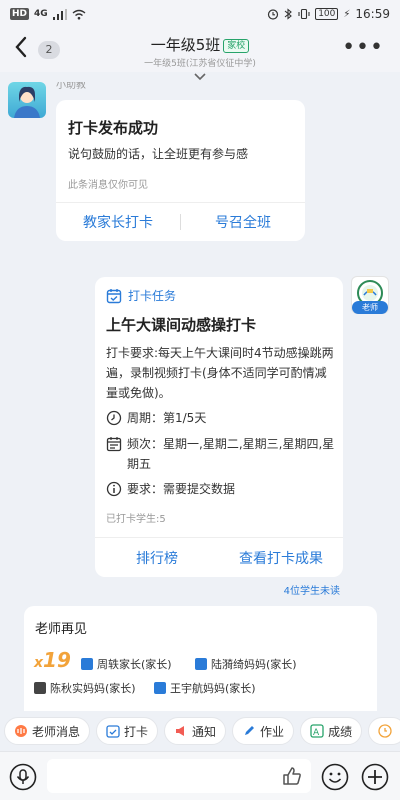 The image size is (400, 800). I want to click on teacher-role-tag: 老师, so click(370, 307).